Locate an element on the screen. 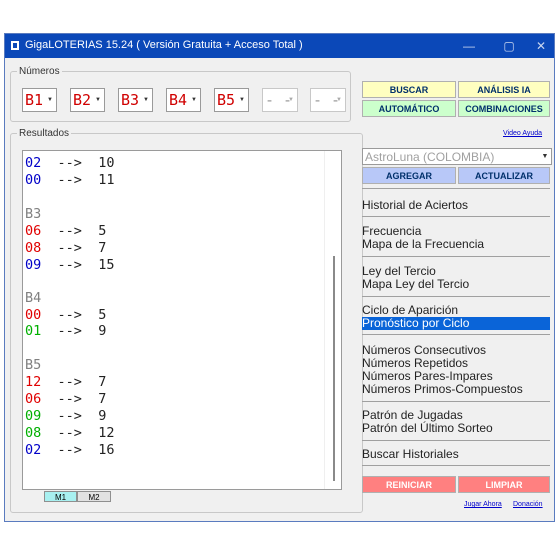 This screenshot has width=560, height=560. select-b1-value: B1 is located at coordinates (34, 100).